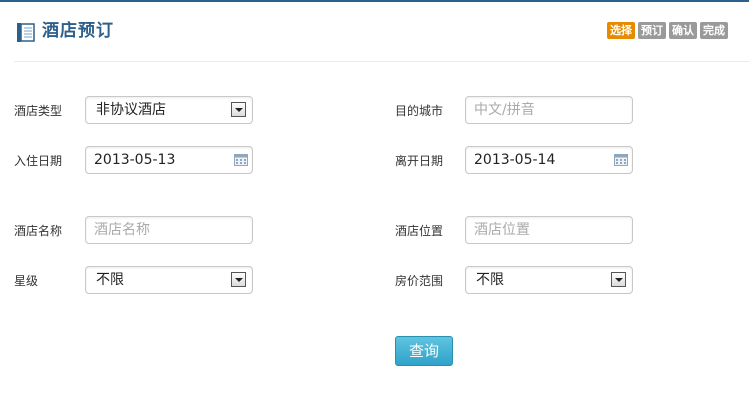  I want to click on page-title: 酒店预订, so click(78, 31).